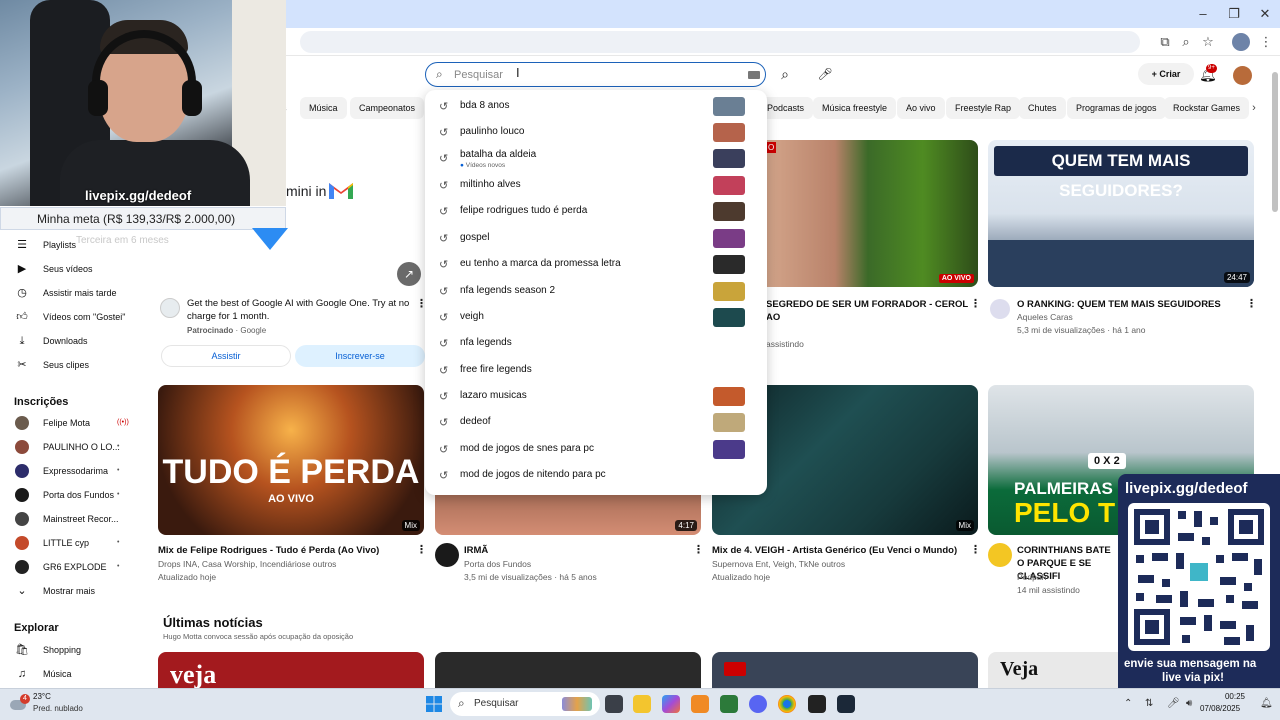  Describe the element at coordinates (1241, 42) in the screenshot. I see `profile-avatar` at that location.